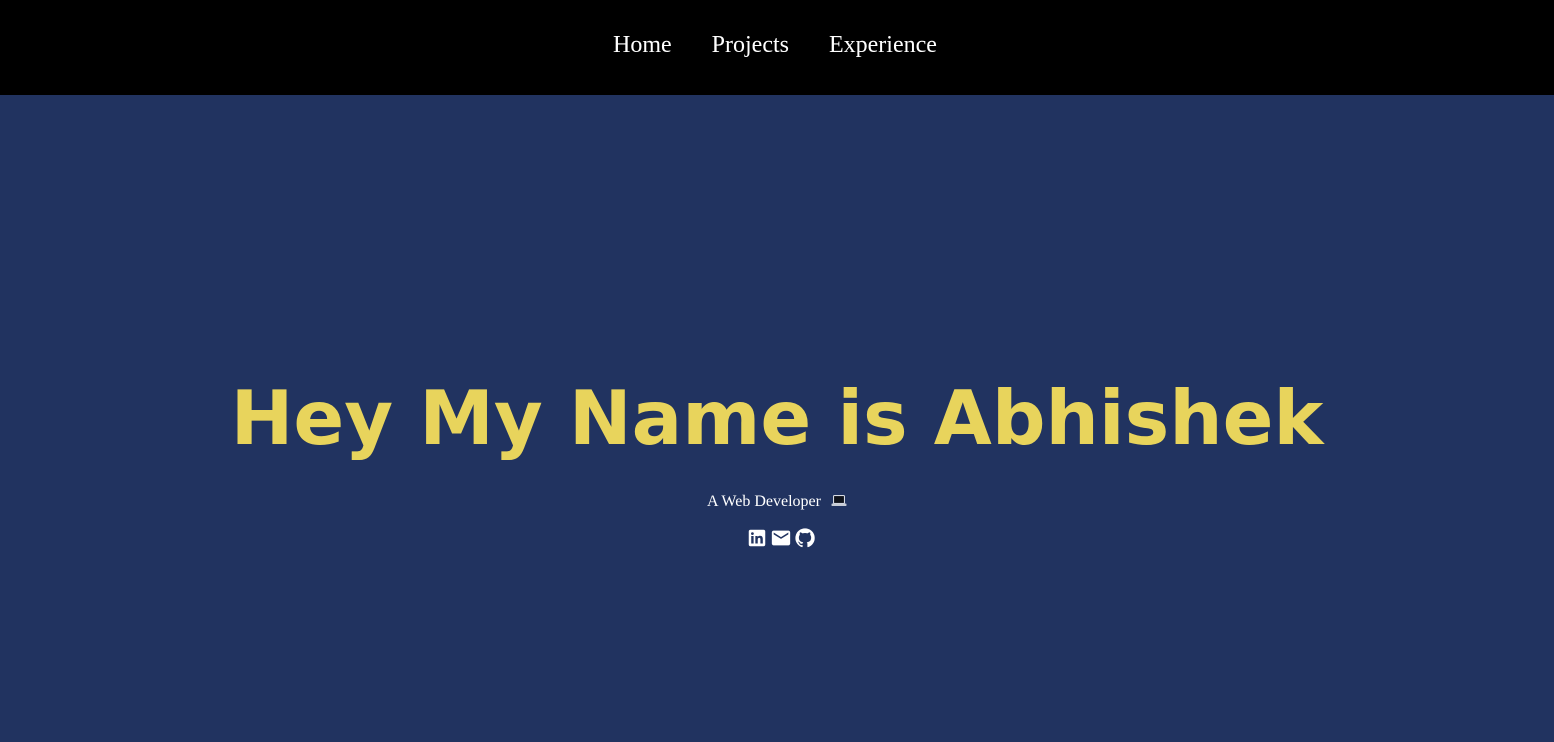  I want to click on email-icon, so click(781, 538).